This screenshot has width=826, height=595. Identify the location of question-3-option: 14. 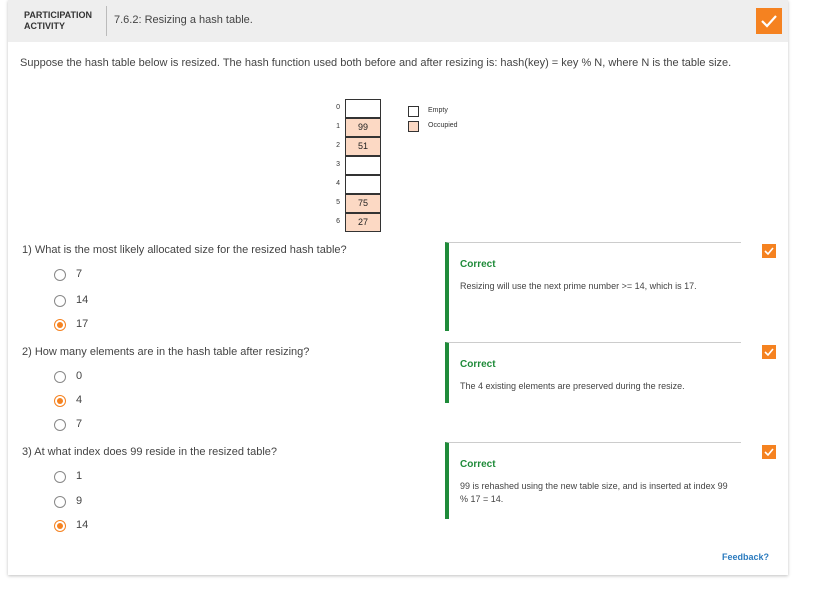
(114, 526).